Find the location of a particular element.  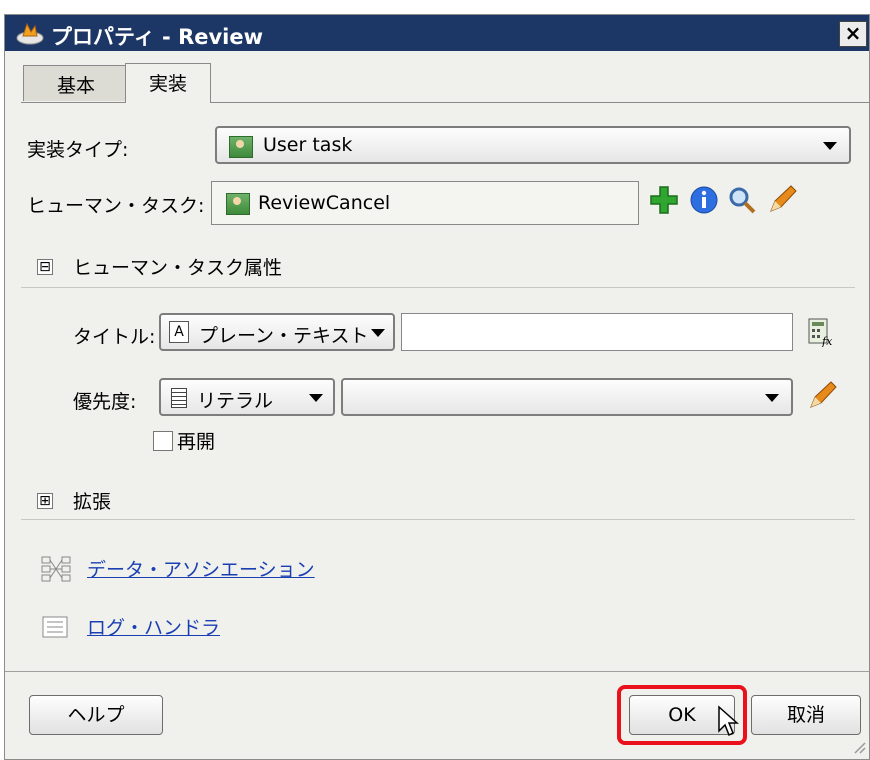

tab-implementation: 実装 is located at coordinates (168, 83).